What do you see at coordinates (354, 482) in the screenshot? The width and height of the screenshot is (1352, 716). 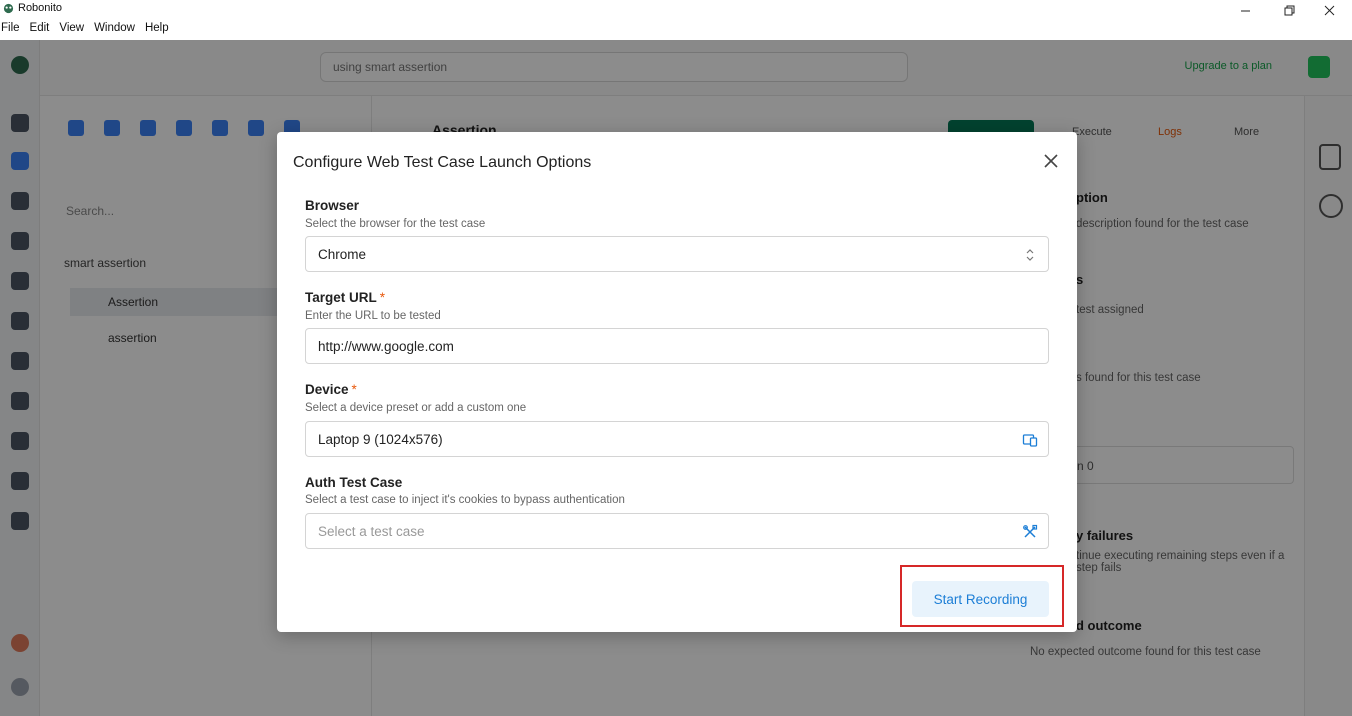 I see `auth-test-case-label: Auth Test Case` at bounding box center [354, 482].